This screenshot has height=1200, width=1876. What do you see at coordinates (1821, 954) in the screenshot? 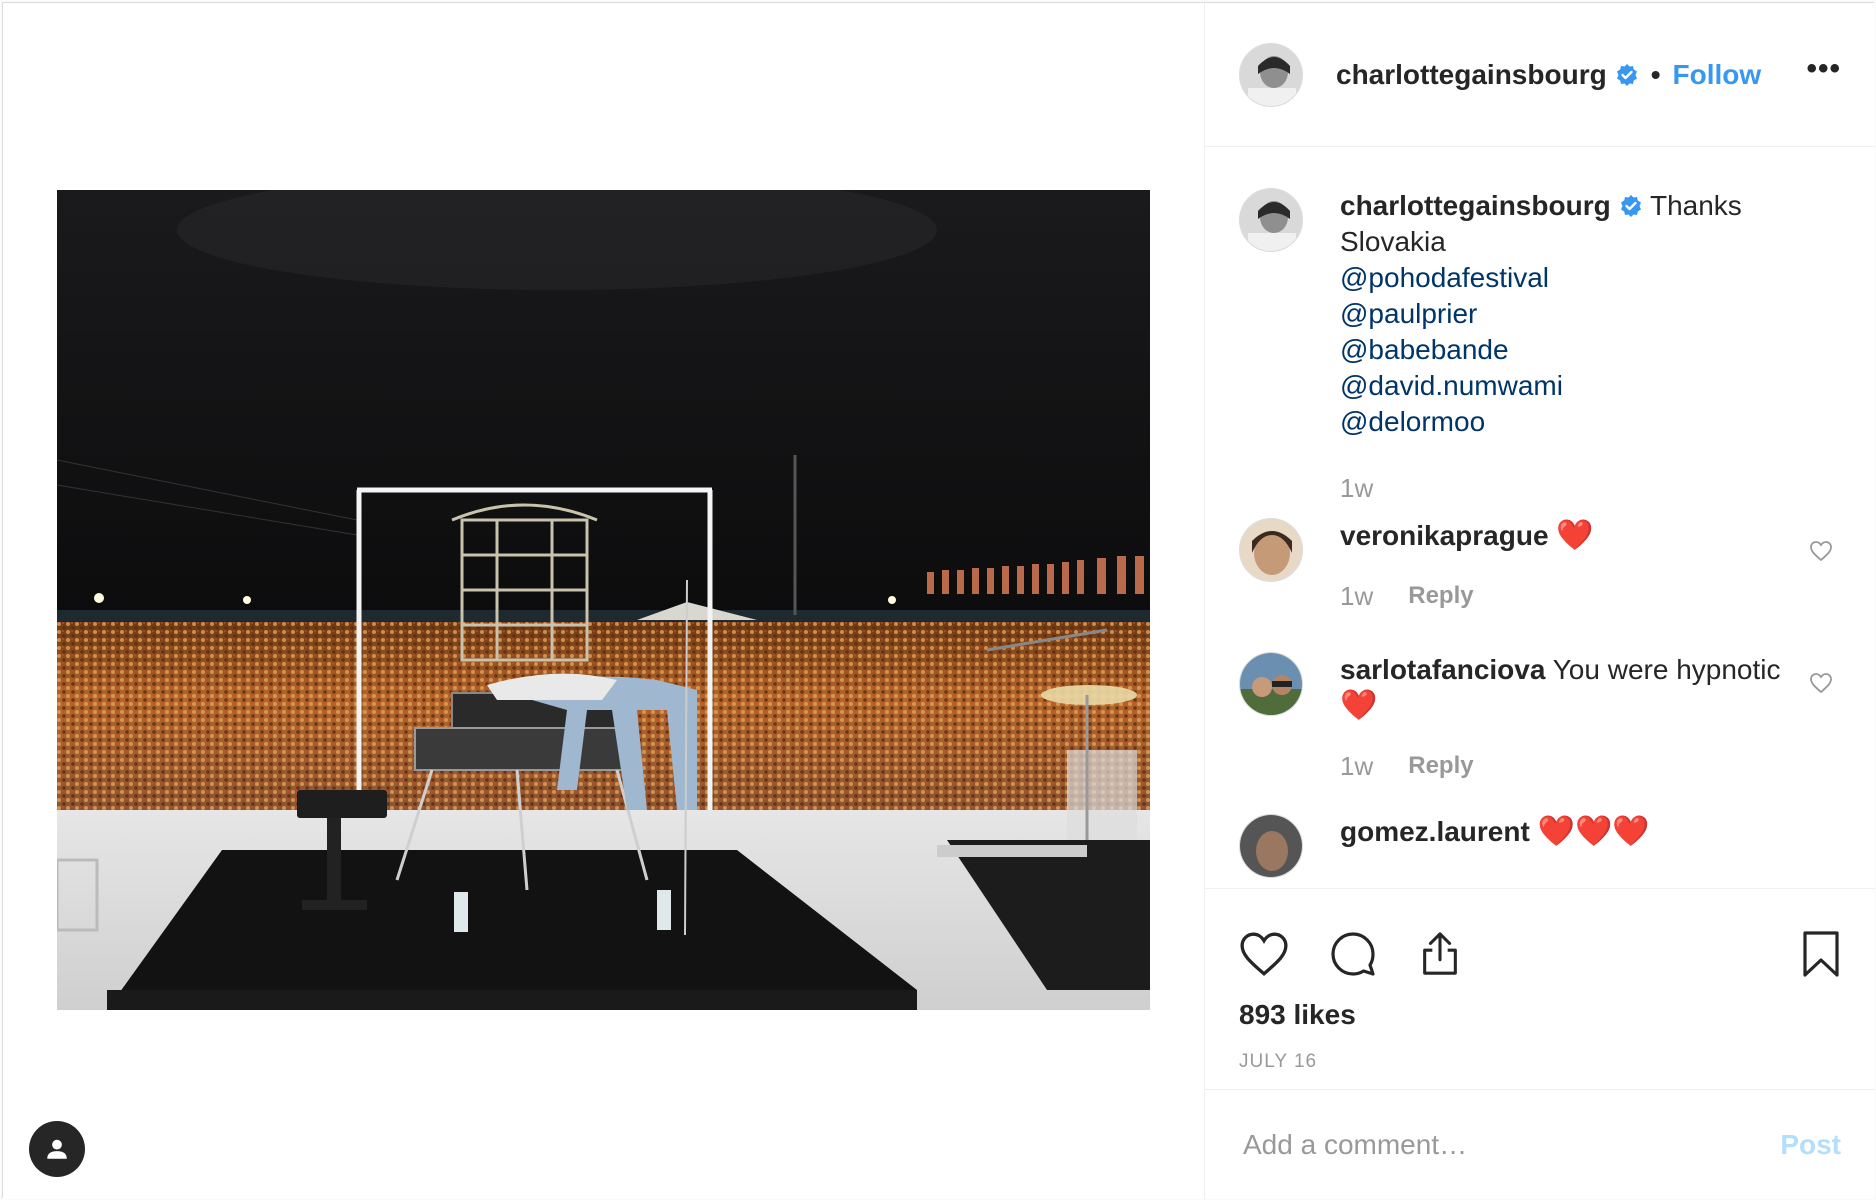
I see `bookmark-icon` at bounding box center [1821, 954].